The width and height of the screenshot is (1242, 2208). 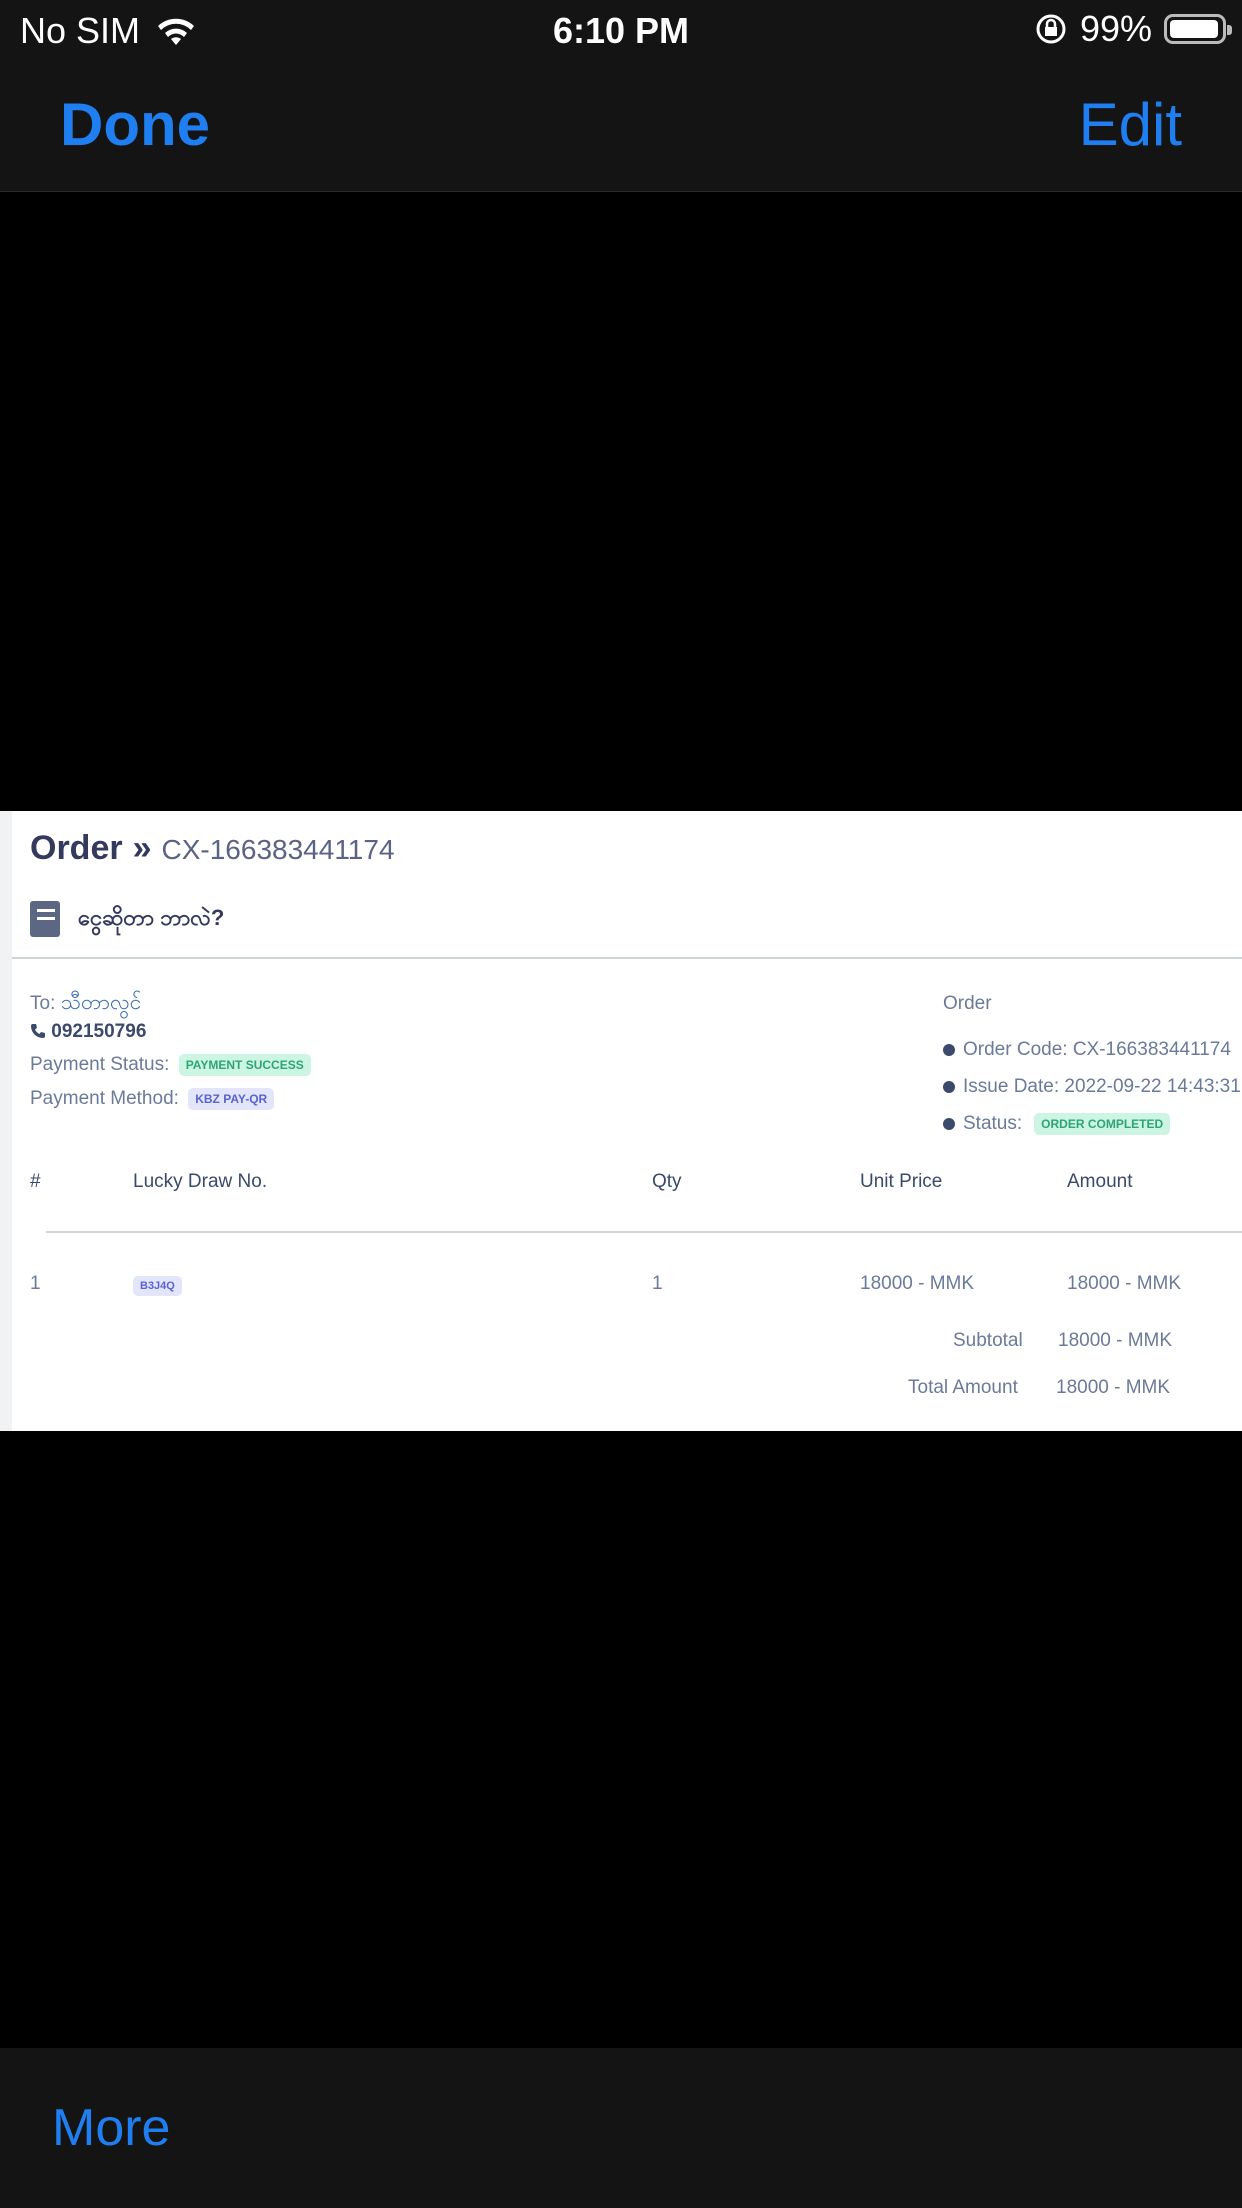 I want to click on payment-method: Payment Method: KBZ PAY-QR, so click(x=152, y=1099).